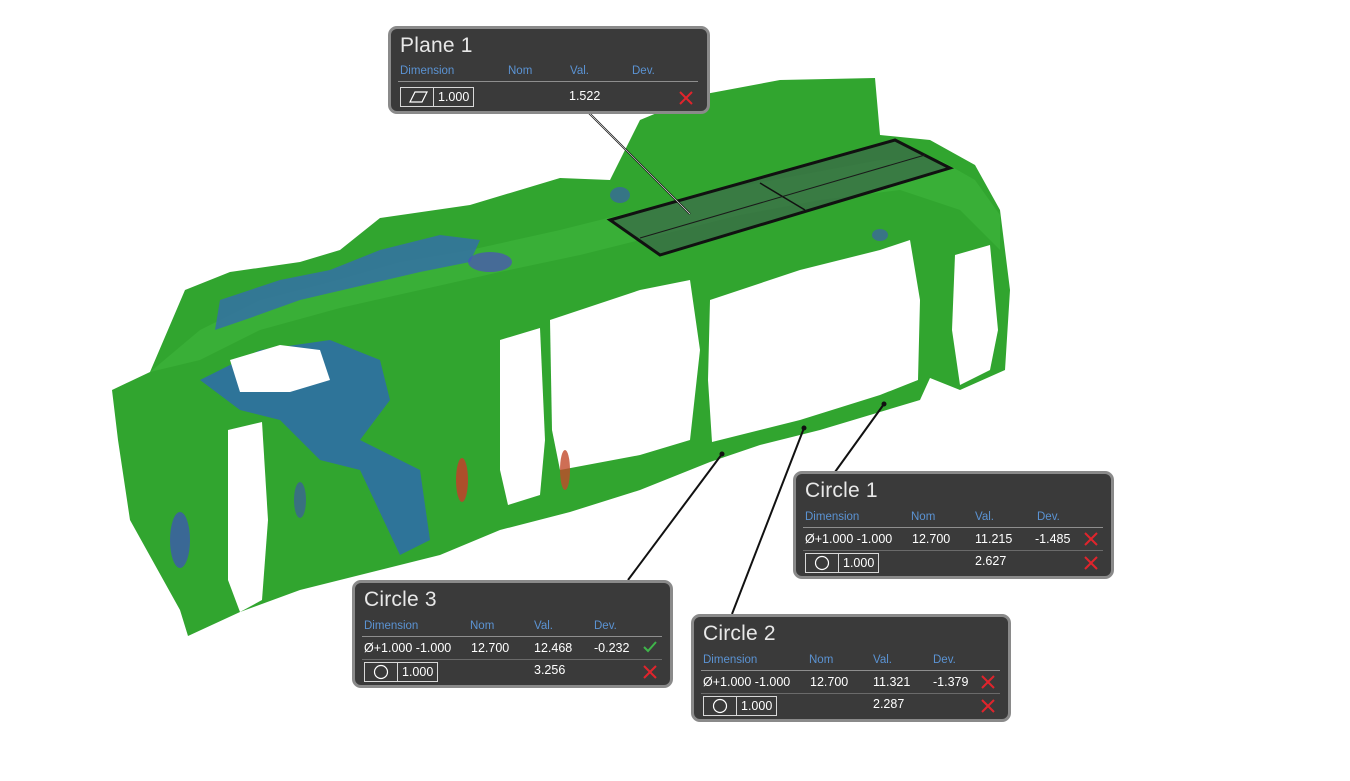 This screenshot has height=781, width=1350. What do you see at coordinates (650, 647) in the screenshot?
I see `pass-icon` at bounding box center [650, 647].